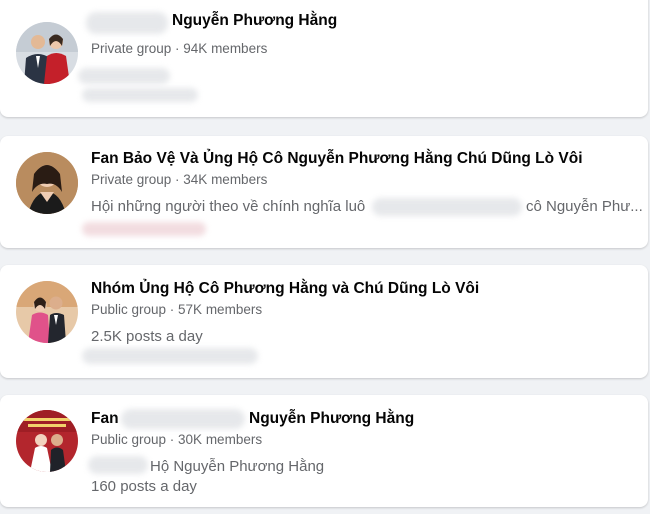 This screenshot has height=514, width=650. Describe the element at coordinates (179, 48) in the screenshot. I see `group-meta: Private group · 94K members` at that location.